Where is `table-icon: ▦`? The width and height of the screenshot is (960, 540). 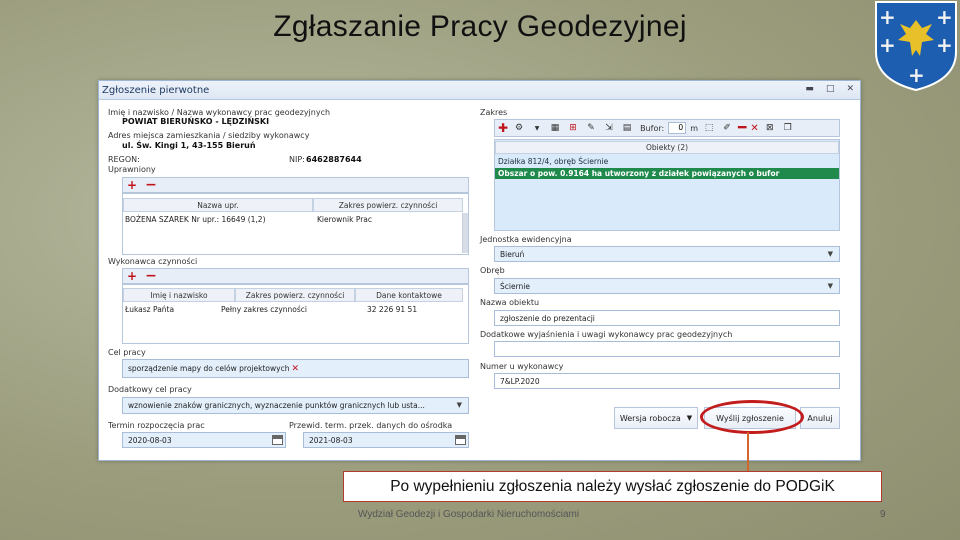 table-icon: ▦ is located at coordinates (555, 128).